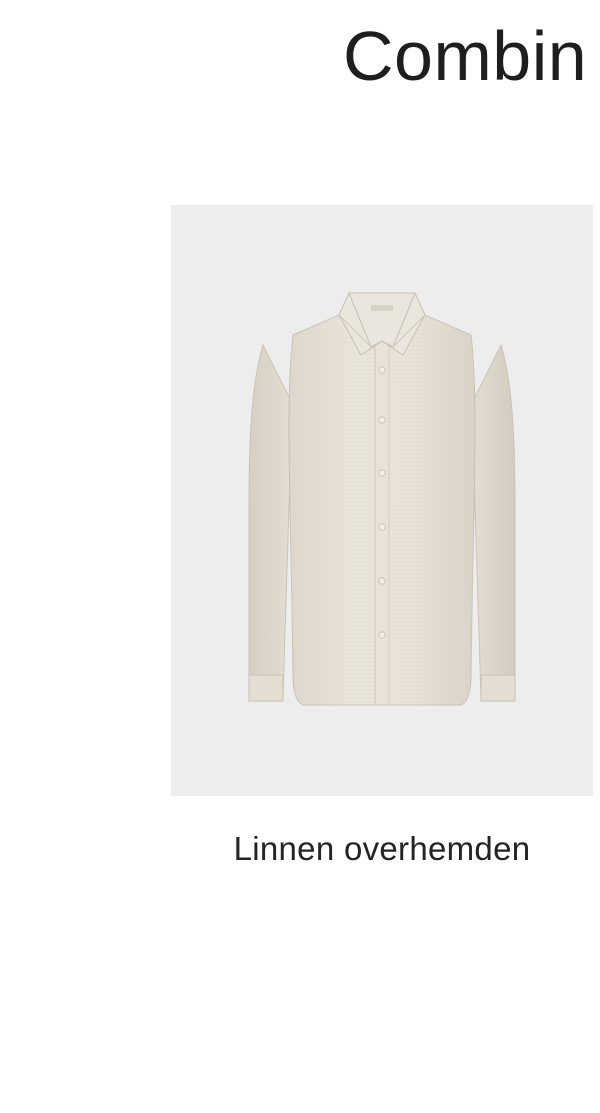  What do you see at coordinates (382, 849) in the screenshot?
I see `product-label: Linnen overhemden` at bounding box center [382, 849].